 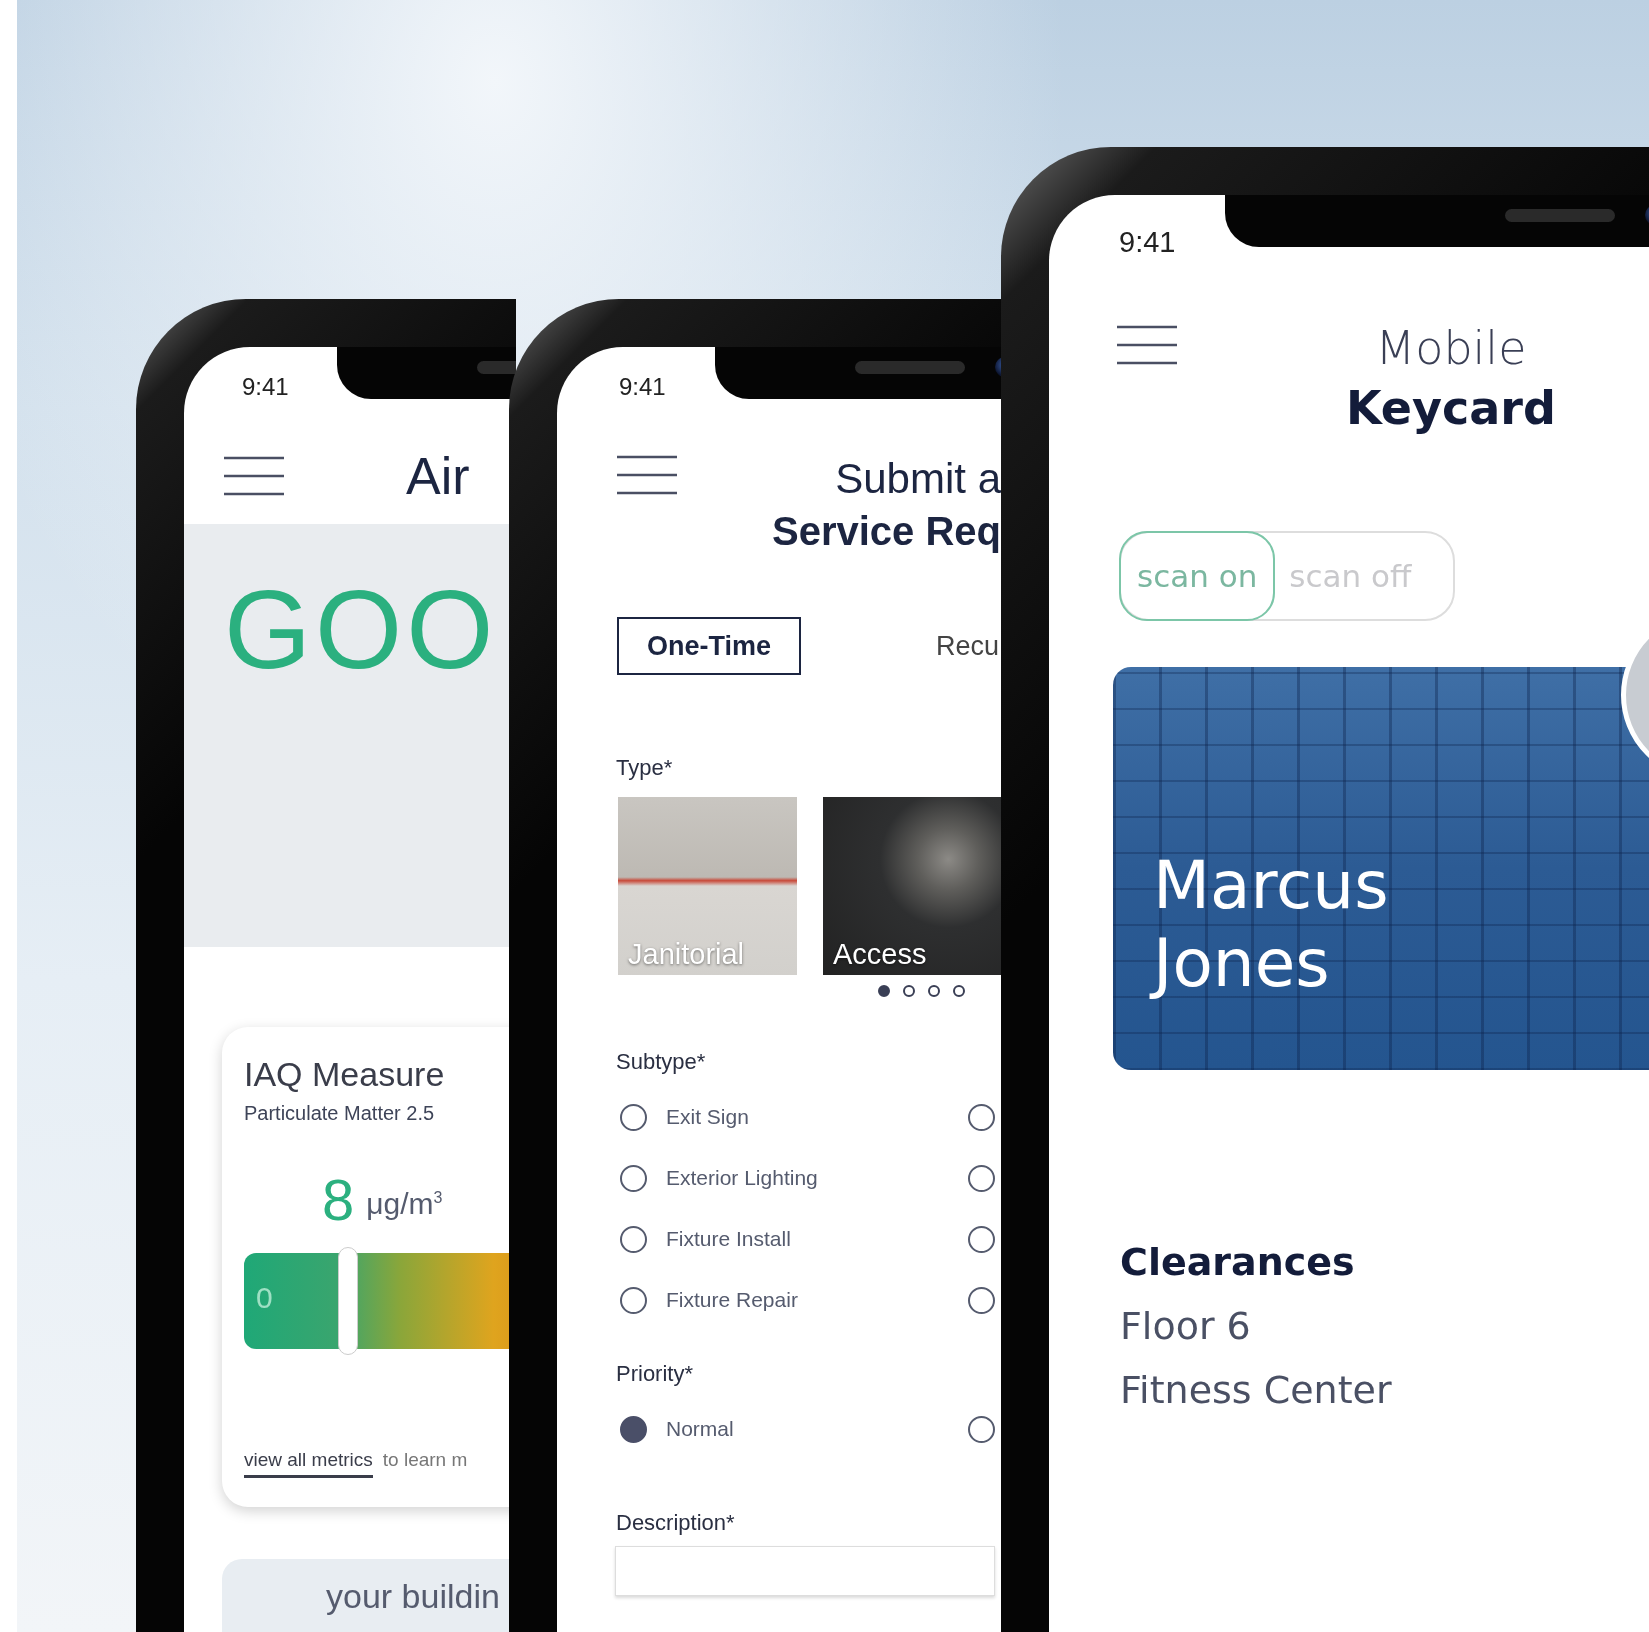 I want to click on clearances-heading: Clearances, so click(x=1238, y=1262).